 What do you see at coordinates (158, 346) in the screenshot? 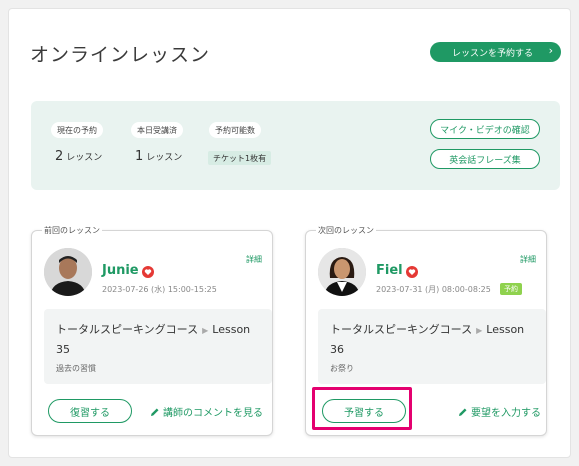
I see `course-info: トータルスピーキングコース ▶ Lesson 35 過去の習慣` at bounding box center [158, 346].